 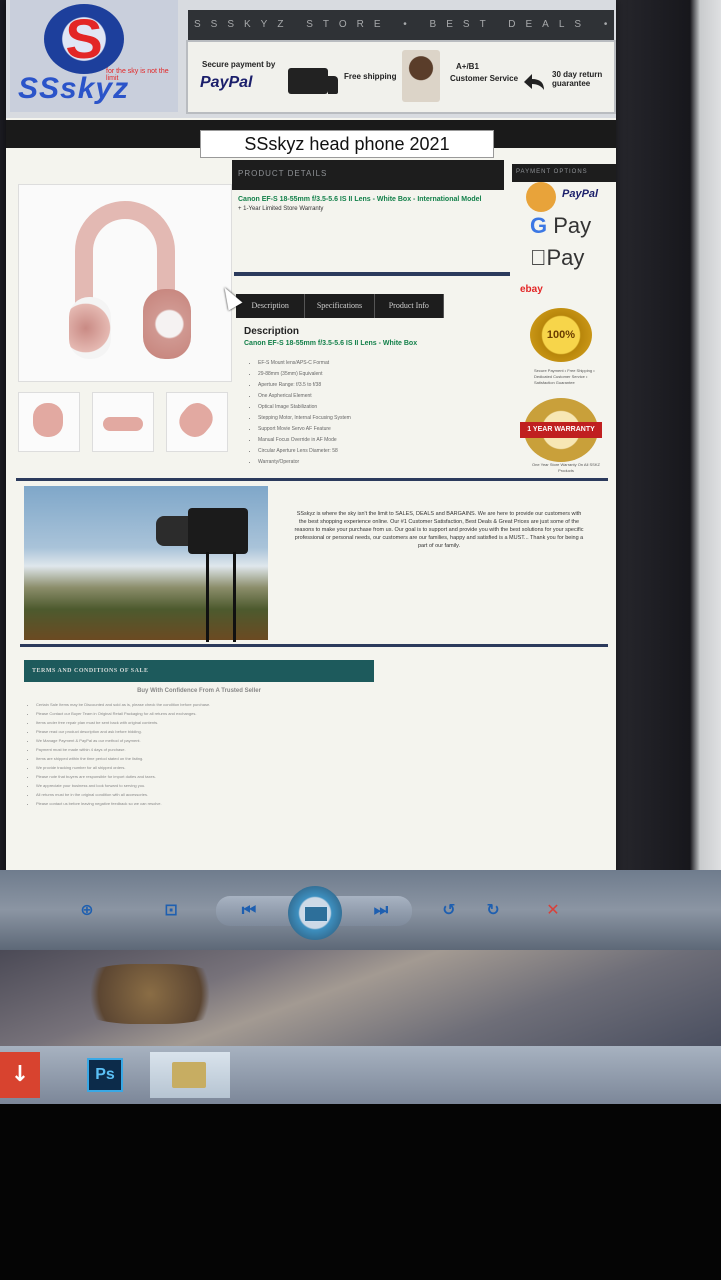 What do you see at coordinates (580, 194) in the screenshot?
I see `sidebar-paypal-logo: PayPal` at bounding box center [580, 194].